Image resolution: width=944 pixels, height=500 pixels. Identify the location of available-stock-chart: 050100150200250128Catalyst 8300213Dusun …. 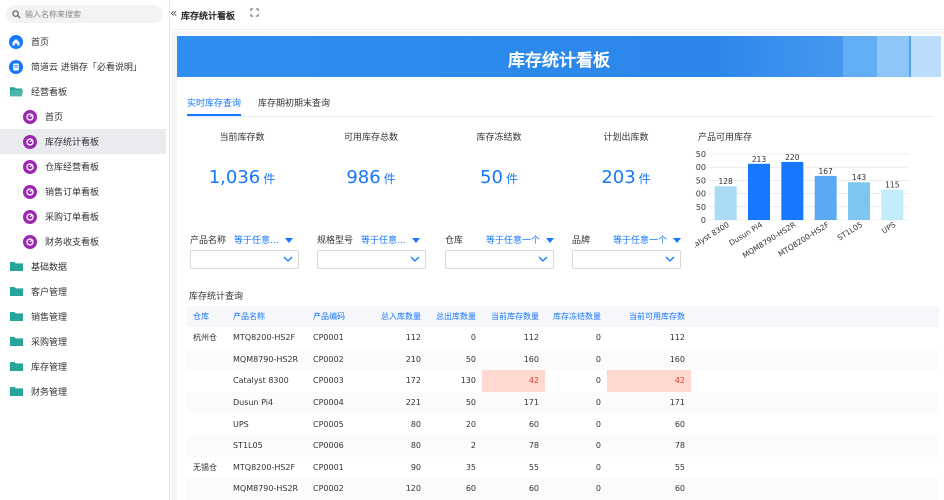
(802, 205).